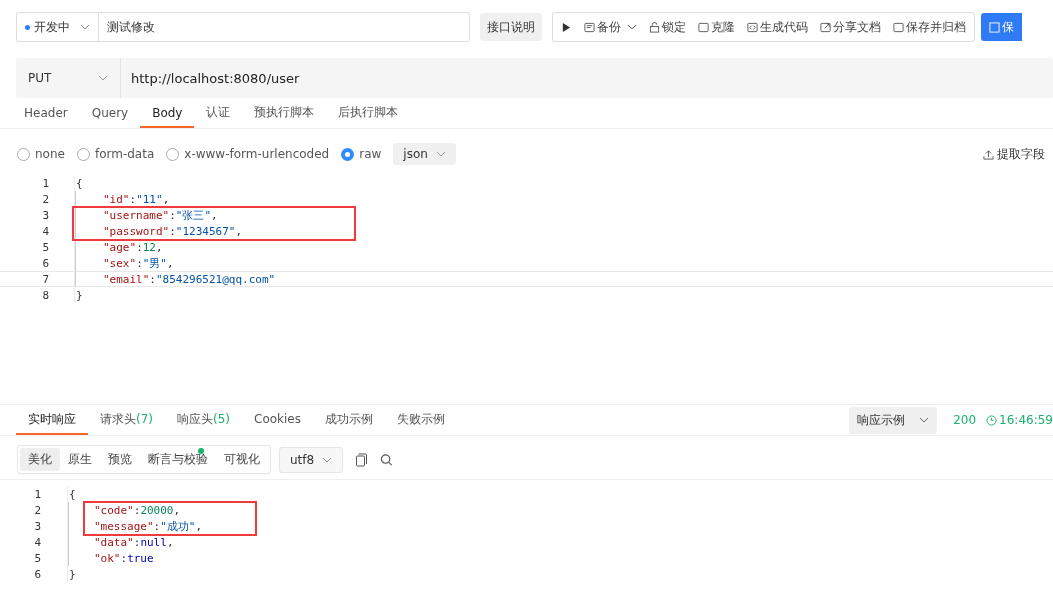  I want to click on code-line: "email":"854296521@qq.com", so click(175, 279).